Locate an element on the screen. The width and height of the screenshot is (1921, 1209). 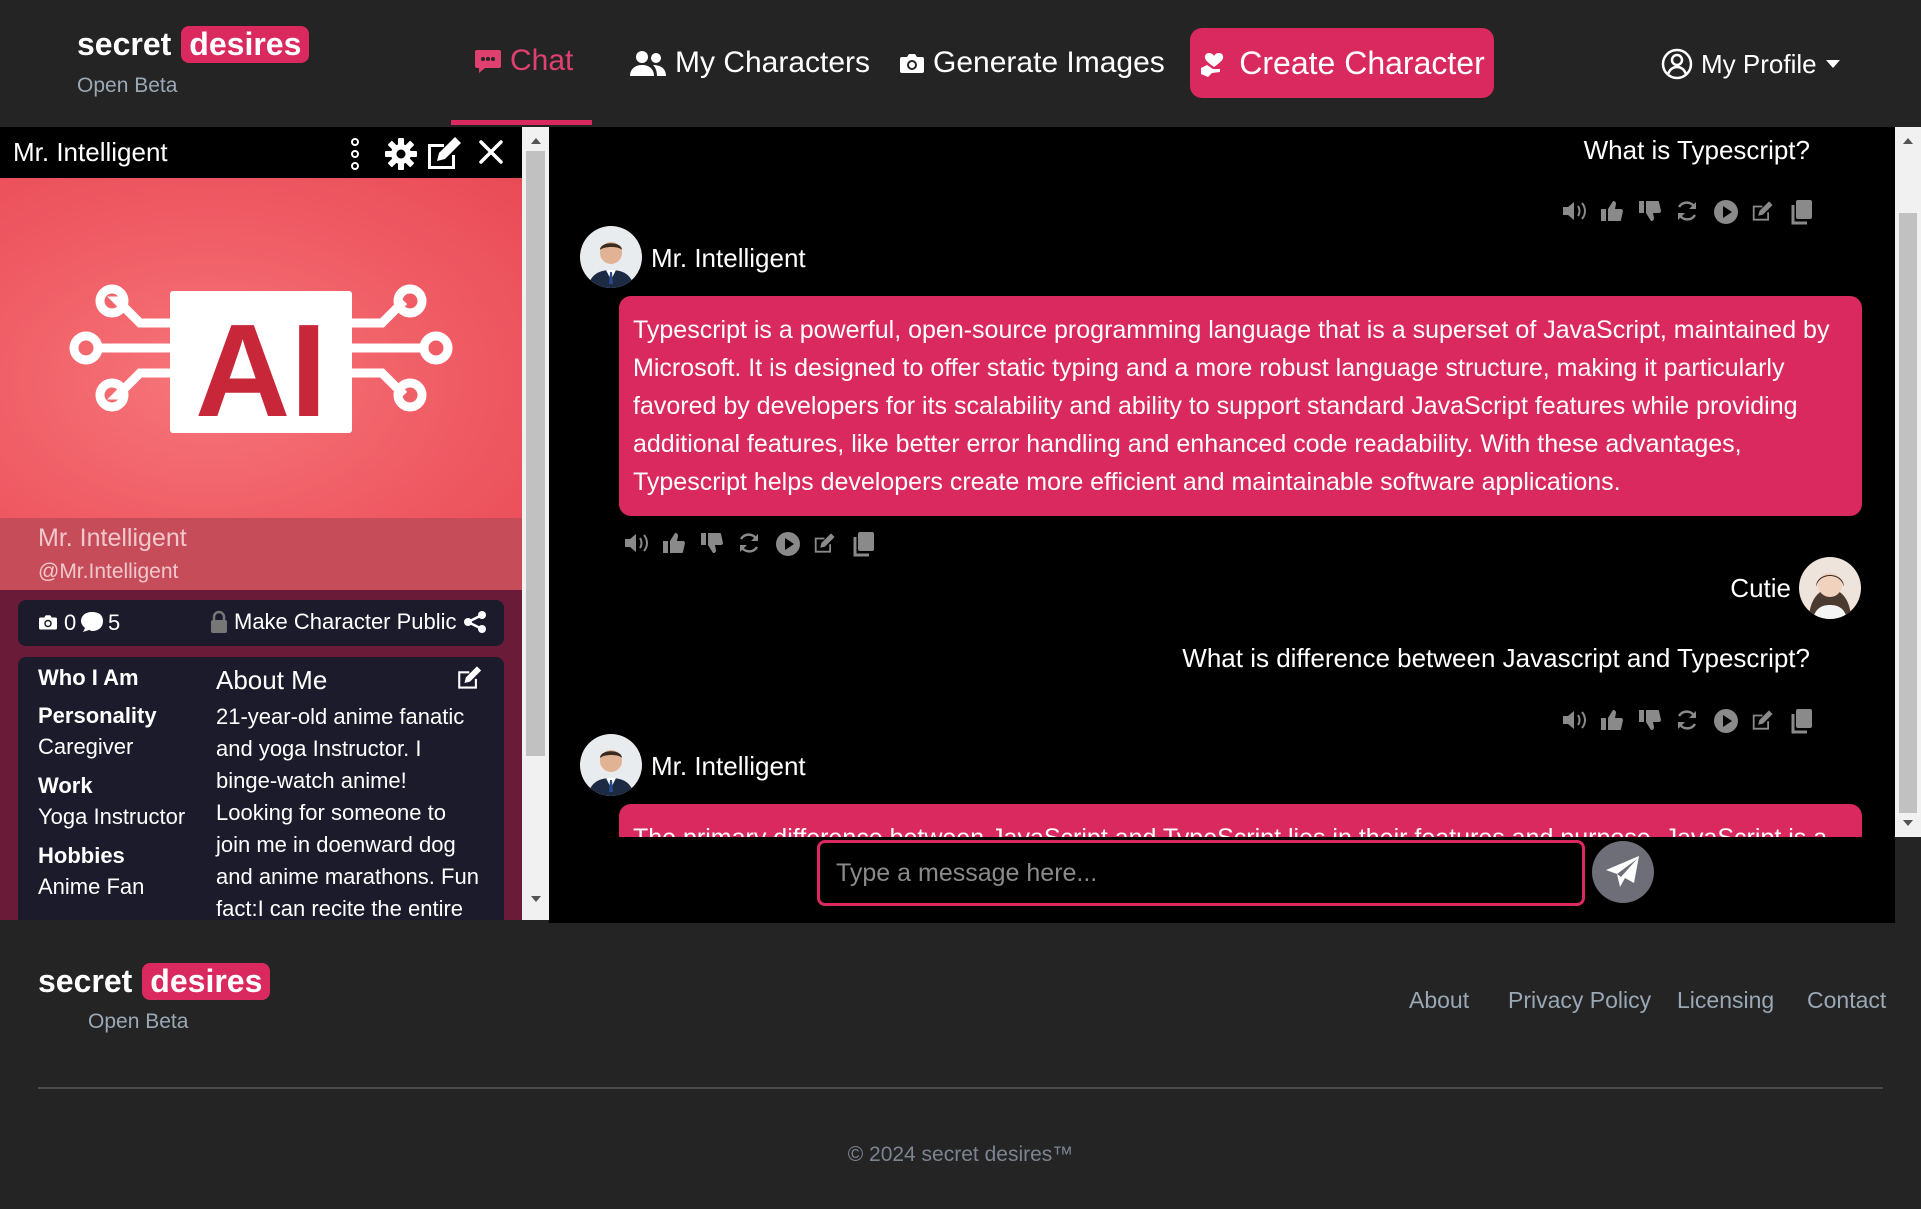
footer-link-privacy: Privacy Policy is located at coordinates (1579, 1000).